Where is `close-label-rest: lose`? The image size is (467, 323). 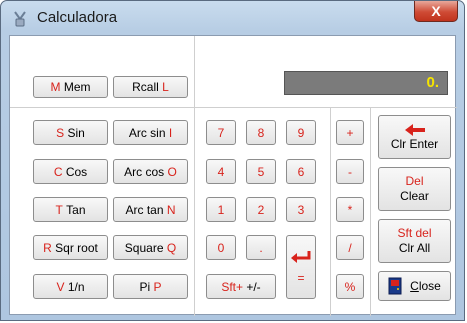
close-label-rest: lose is located at coordinates (429, 286).